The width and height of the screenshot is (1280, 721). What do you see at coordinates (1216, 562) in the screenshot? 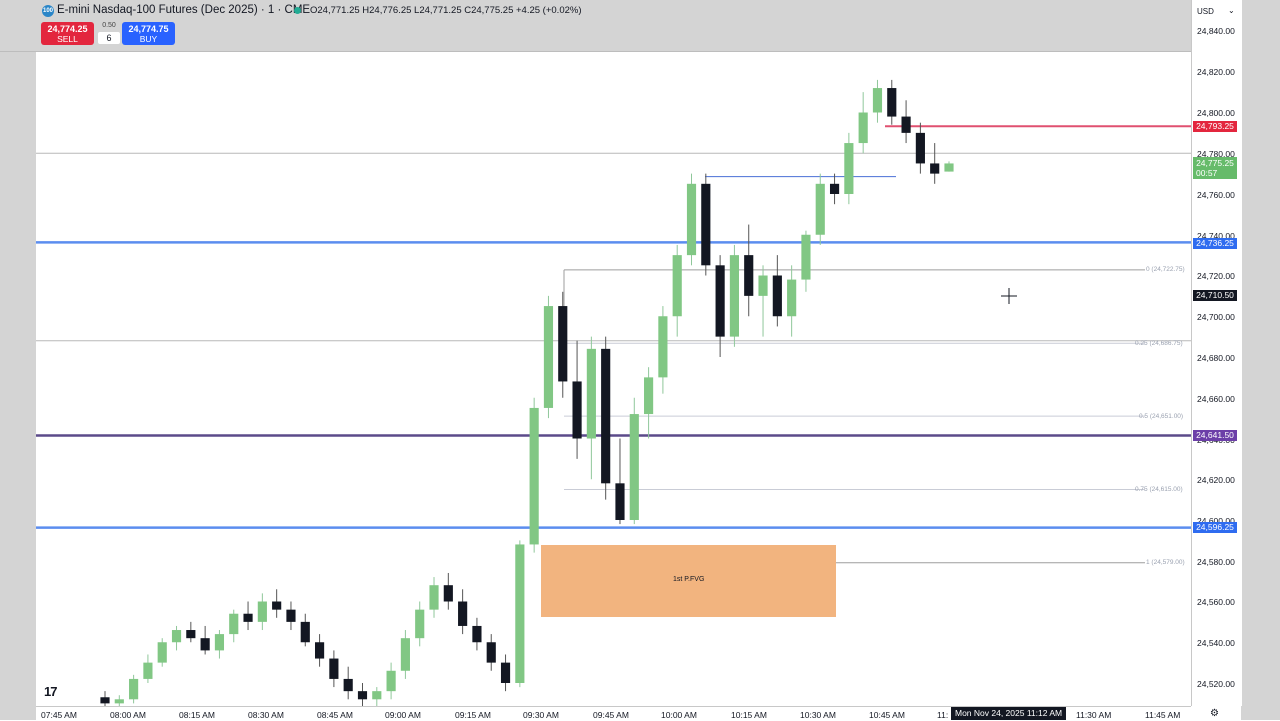
I see `price-tick: 24,580.00` at bounding box center [1216, 562].